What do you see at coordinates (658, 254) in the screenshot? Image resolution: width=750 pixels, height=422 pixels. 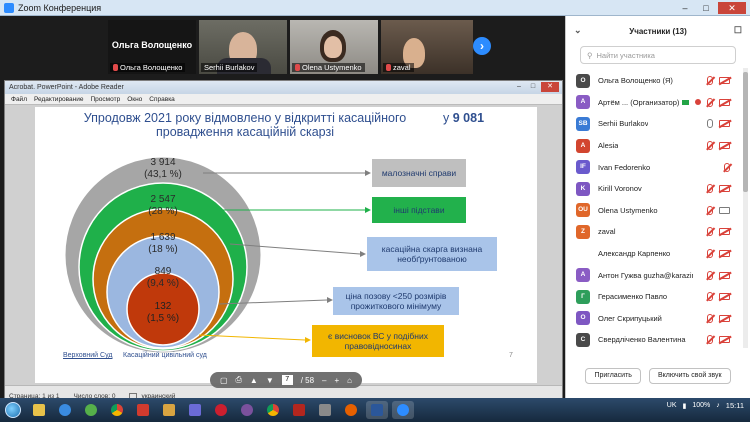 I see `participant-row: Александр Карпенко` at bounding box center [658, 254].